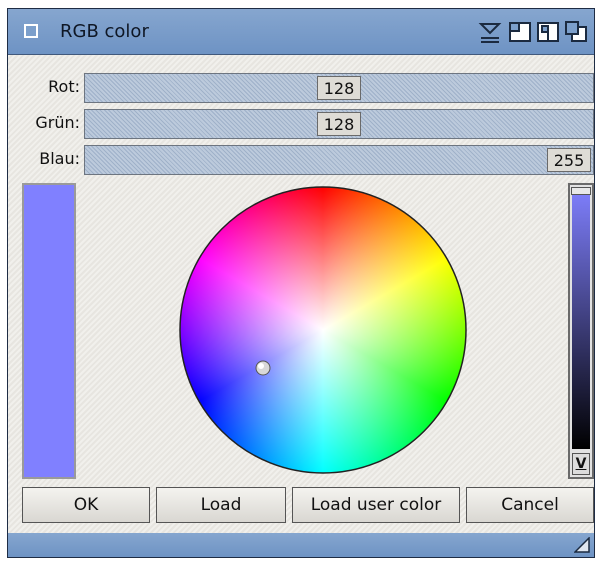 The width and height of the screenshot is (602, 562). What do you see at coordinates (376, 505) in the screenshot?
I see `load-user-color-button: Load user color` at bounding box center [376, 505].